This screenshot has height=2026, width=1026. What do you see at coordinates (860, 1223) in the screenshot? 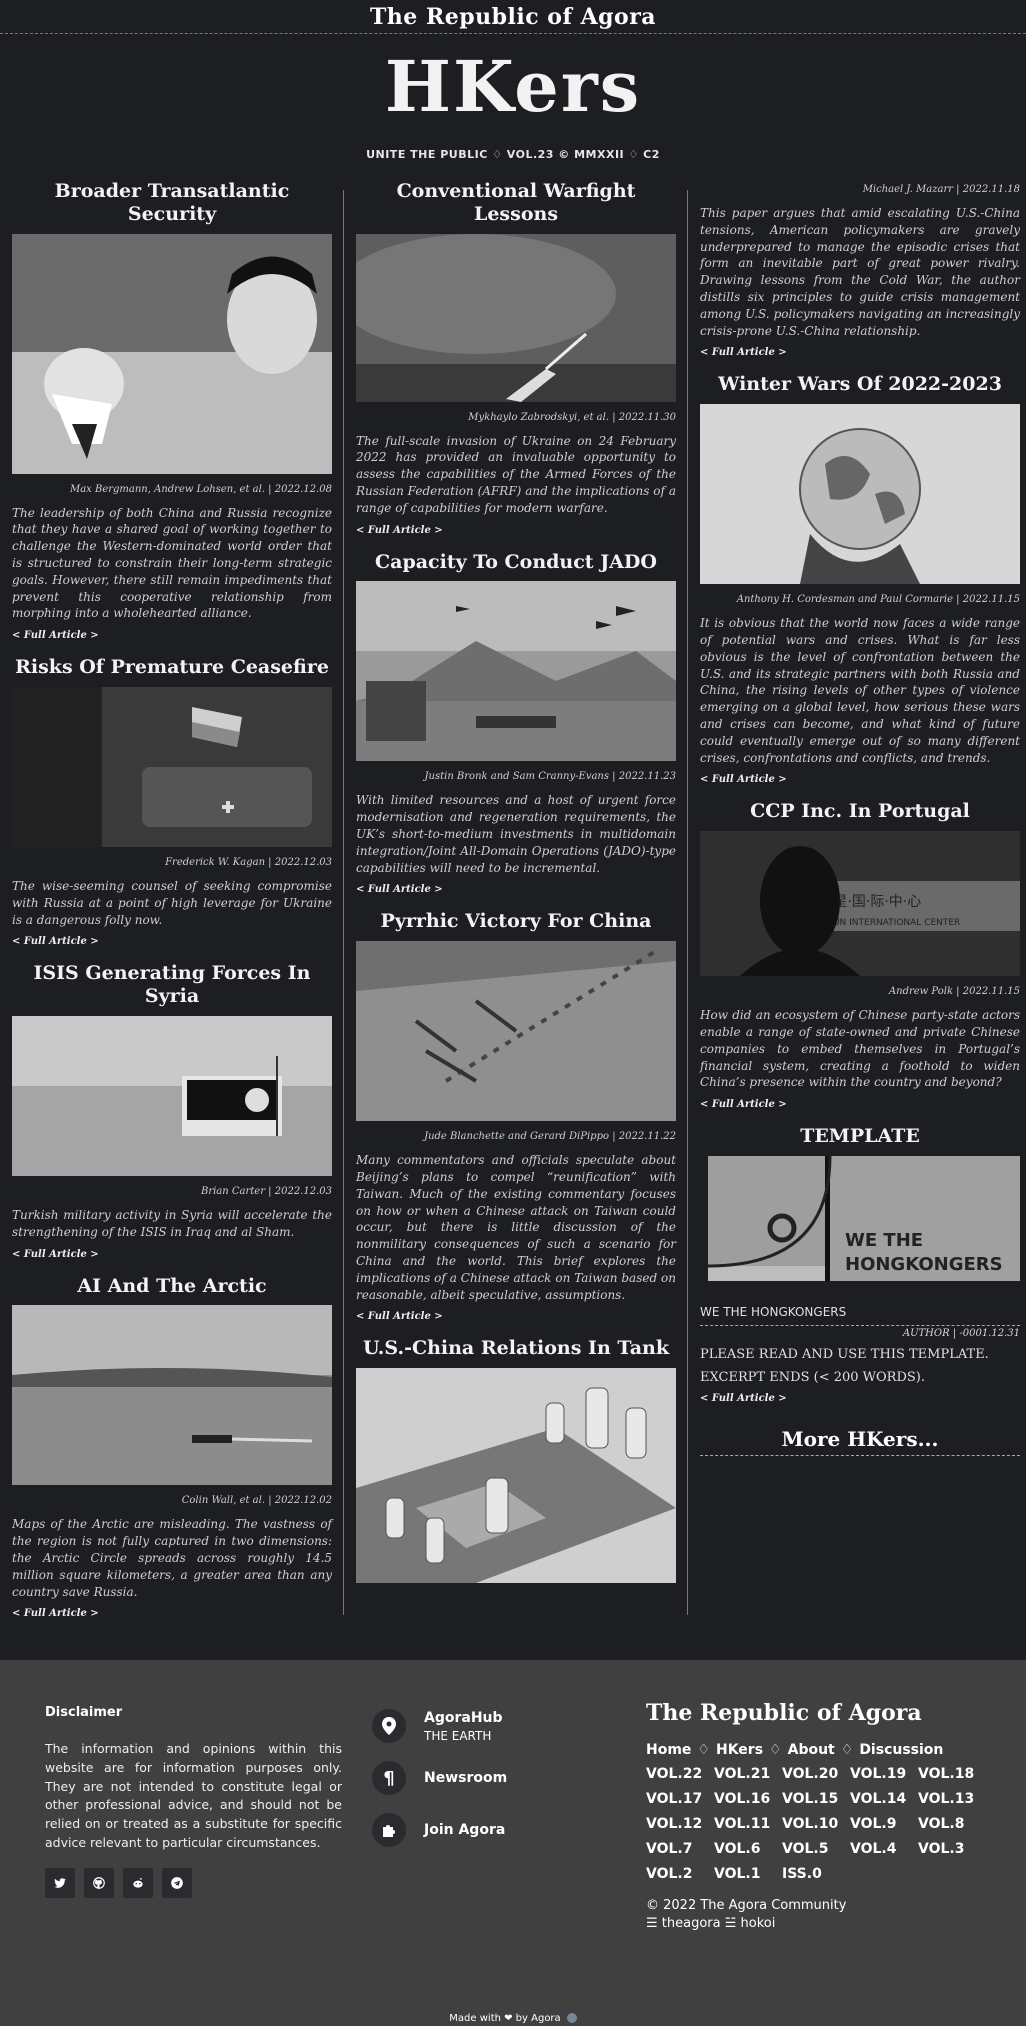
I see `template-banner: WE THE HONGKONGERS` at bounding box center [860, 1223].